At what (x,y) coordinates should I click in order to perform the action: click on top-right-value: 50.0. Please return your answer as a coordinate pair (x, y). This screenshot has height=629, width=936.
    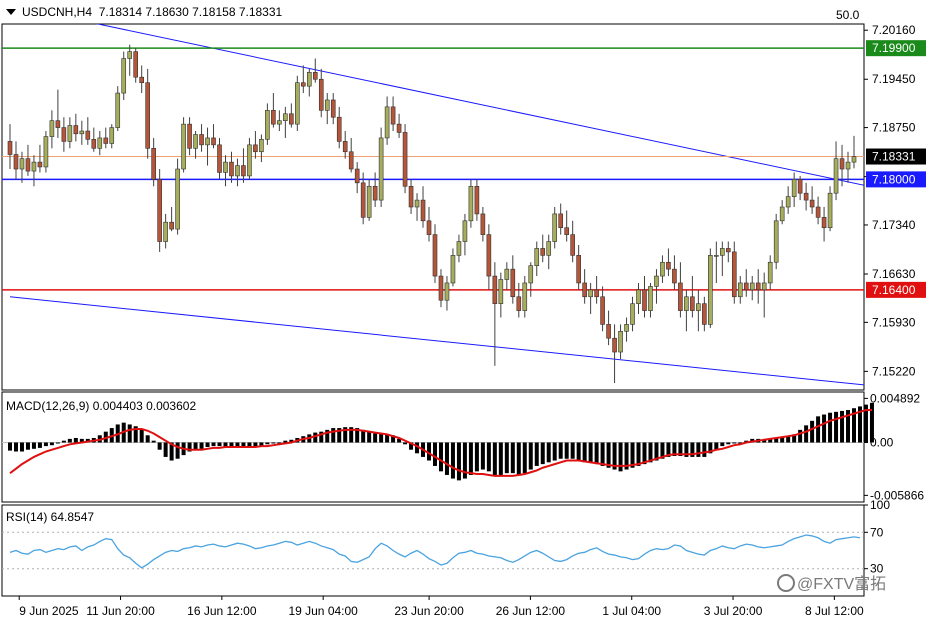
    Looking at the image, I should click on (848, 15).